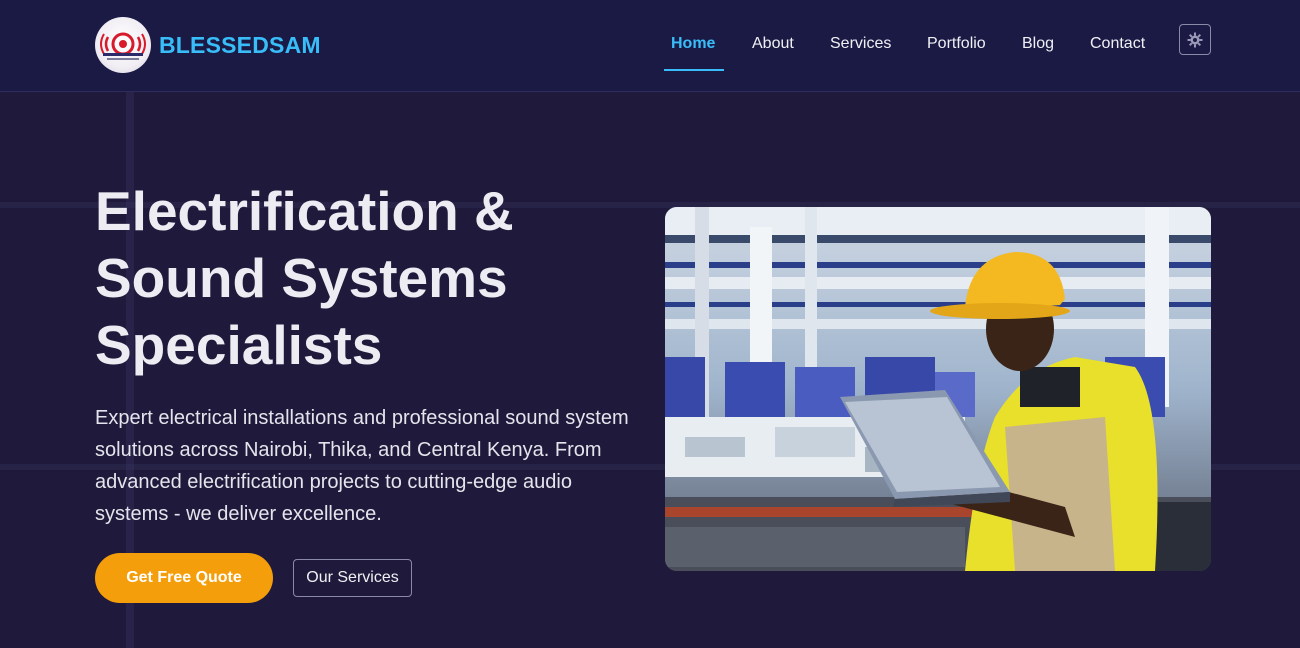  Describe the element at coordinates (693, 44) in the screenshot. I see `nav-home: Home` at that location.